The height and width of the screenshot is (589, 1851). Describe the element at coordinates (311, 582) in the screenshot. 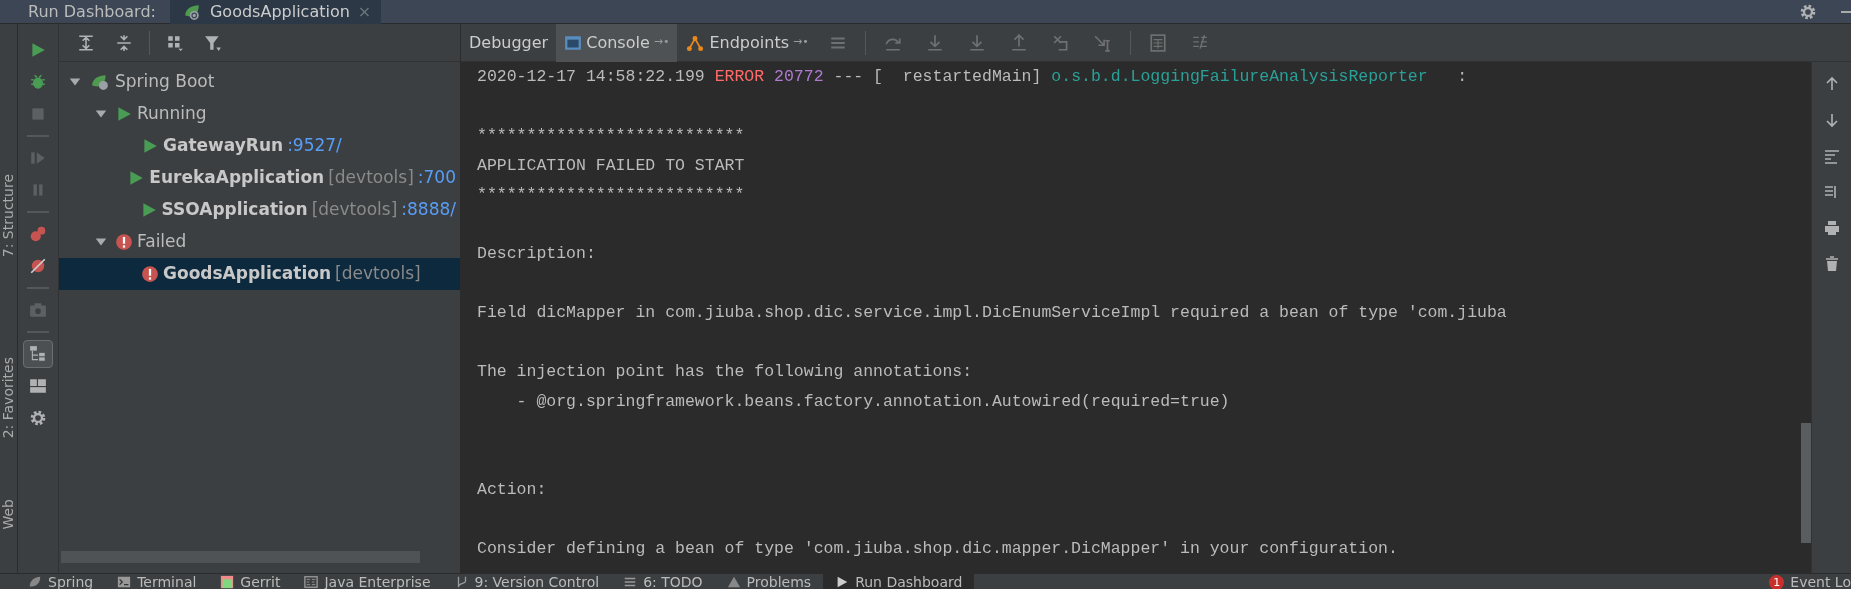

I see `enterprise-icon` at that location.